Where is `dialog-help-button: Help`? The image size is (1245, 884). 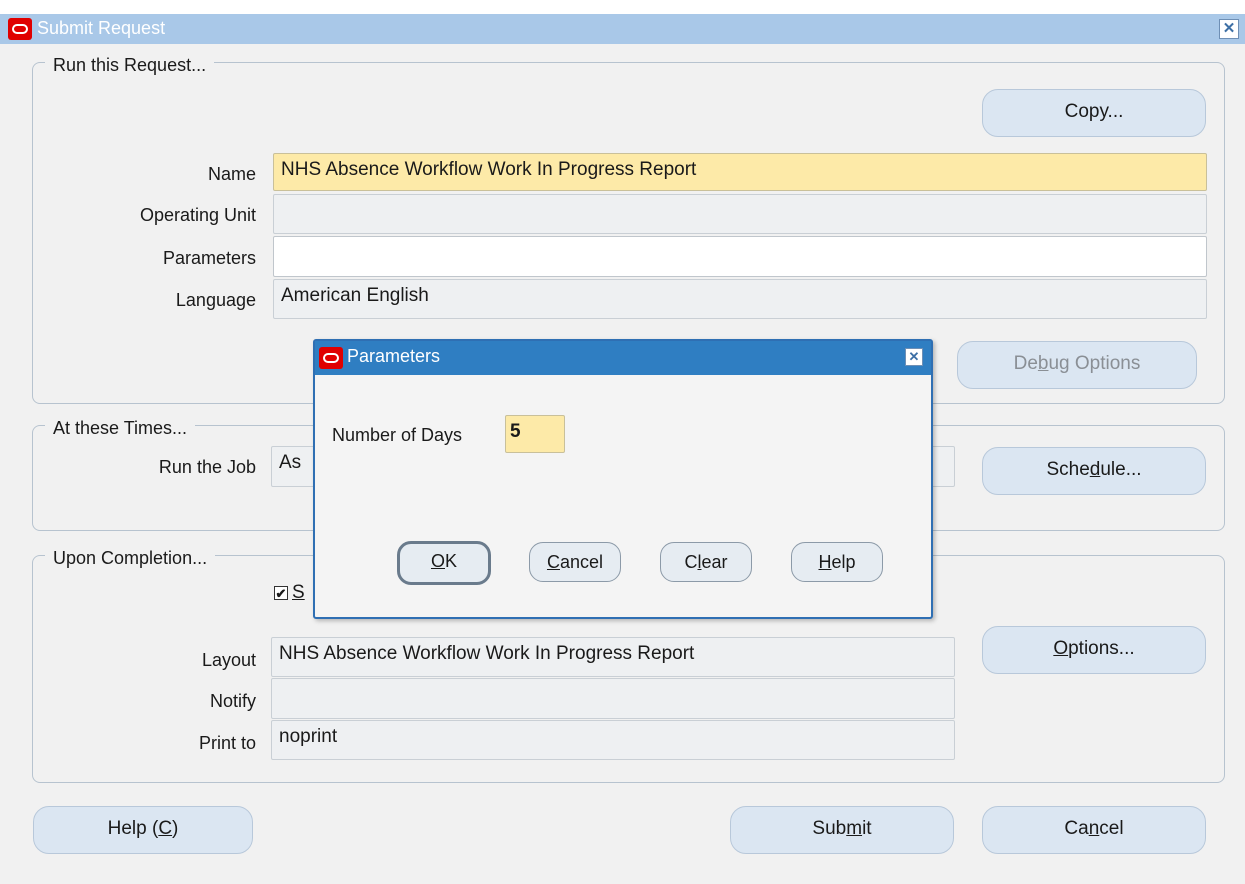 dialog-help-button: Help is located at coordinates (837, 562).